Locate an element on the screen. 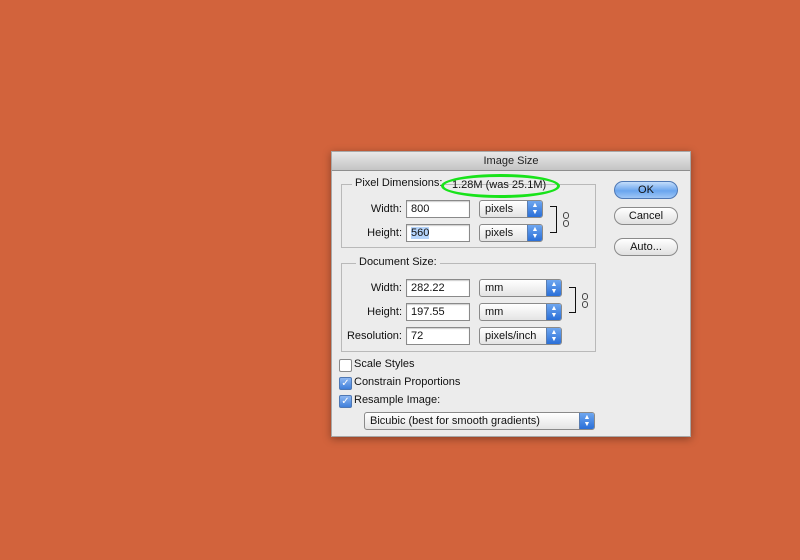  pixel-height-value: 560 is located at coordinates (420, 233).